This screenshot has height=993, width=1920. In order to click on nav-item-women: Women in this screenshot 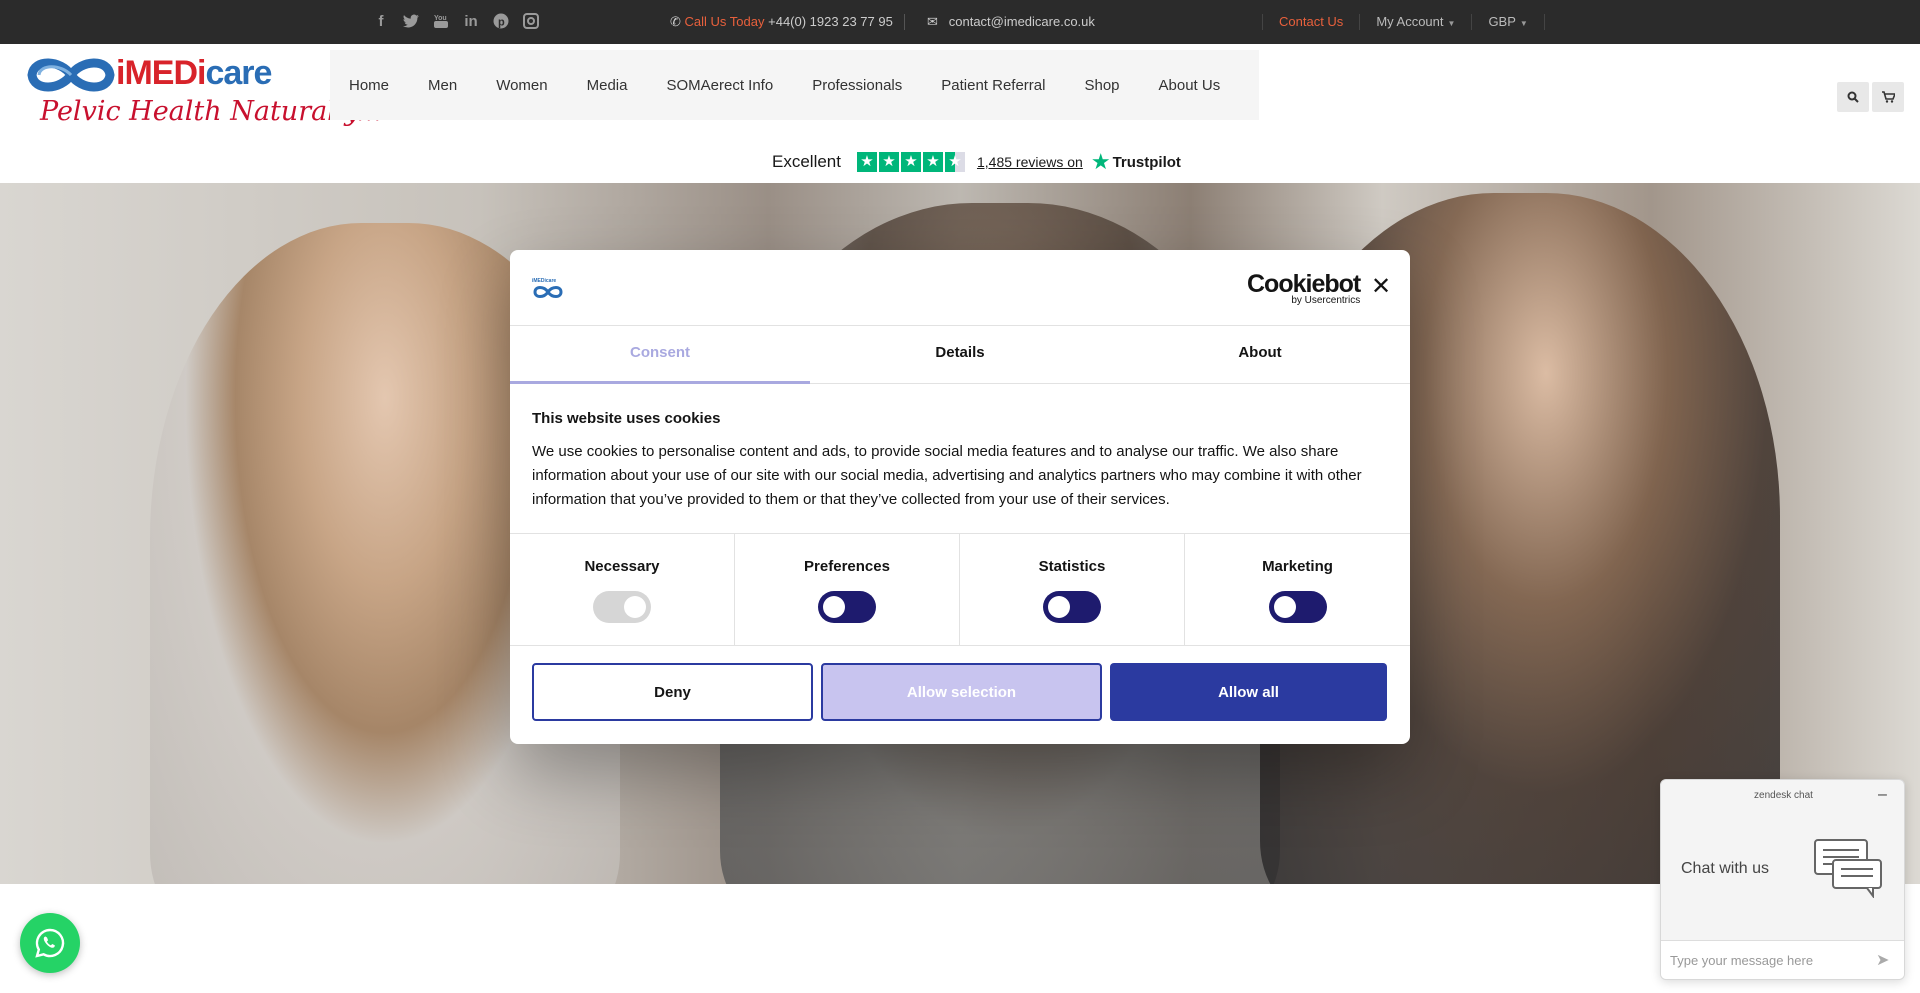, I will do `click(521, 85)`.